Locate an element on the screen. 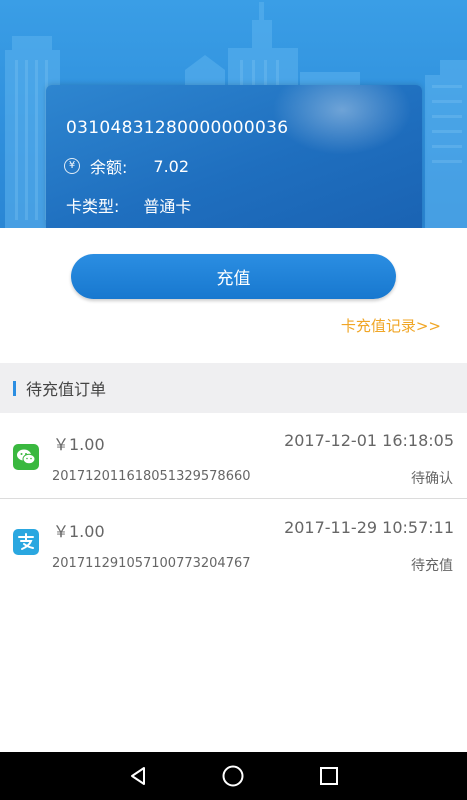  order-status: 待确认 is located at coordinates (432, 479).